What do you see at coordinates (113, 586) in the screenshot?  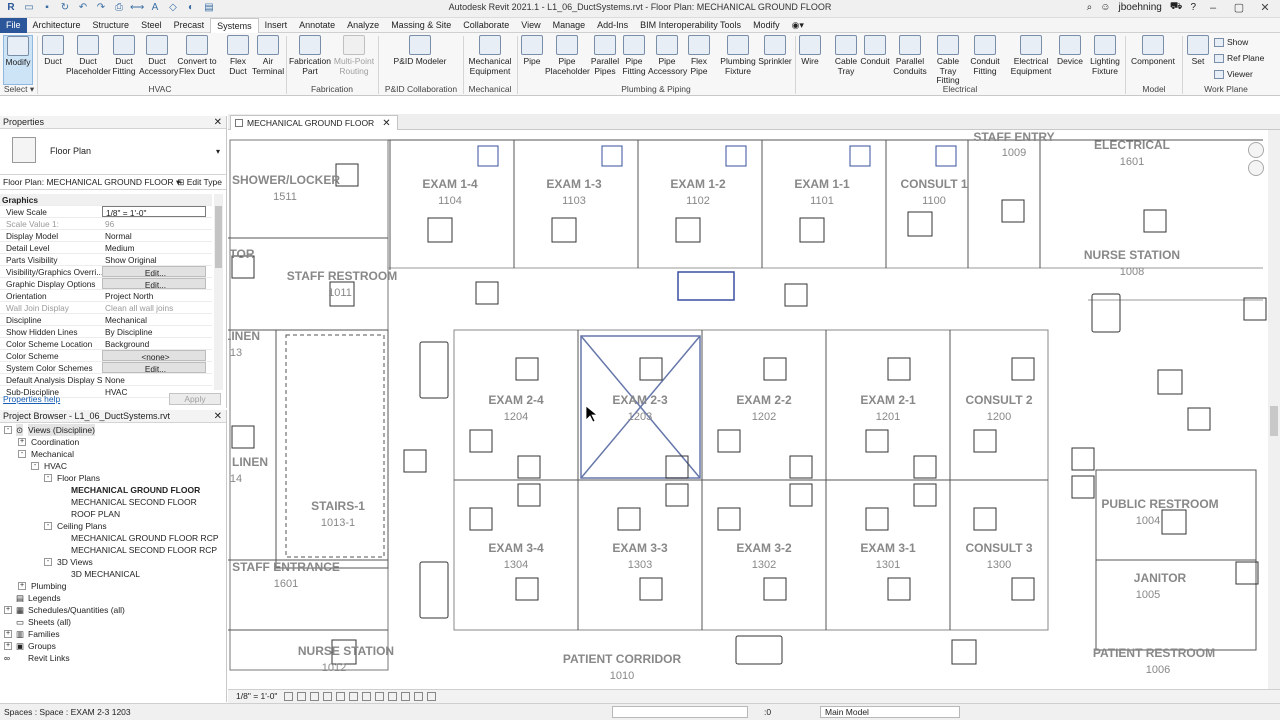 I see `tree-node-plumbing: + Plumbing` at bounding box center [113, 586].